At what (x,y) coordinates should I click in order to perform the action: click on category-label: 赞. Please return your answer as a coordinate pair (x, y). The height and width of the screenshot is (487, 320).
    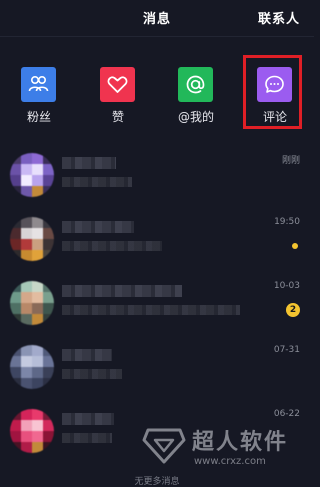
    Looking at the image, I should click on (117, 117).